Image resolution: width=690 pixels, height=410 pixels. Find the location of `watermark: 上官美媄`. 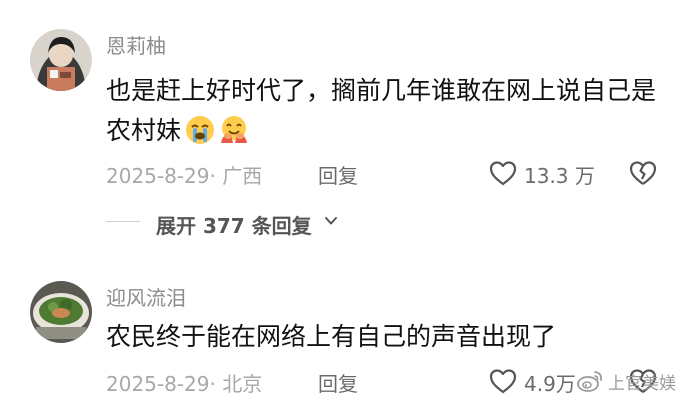

watermark: 上官美媄 is located at coordinates (626, 381).